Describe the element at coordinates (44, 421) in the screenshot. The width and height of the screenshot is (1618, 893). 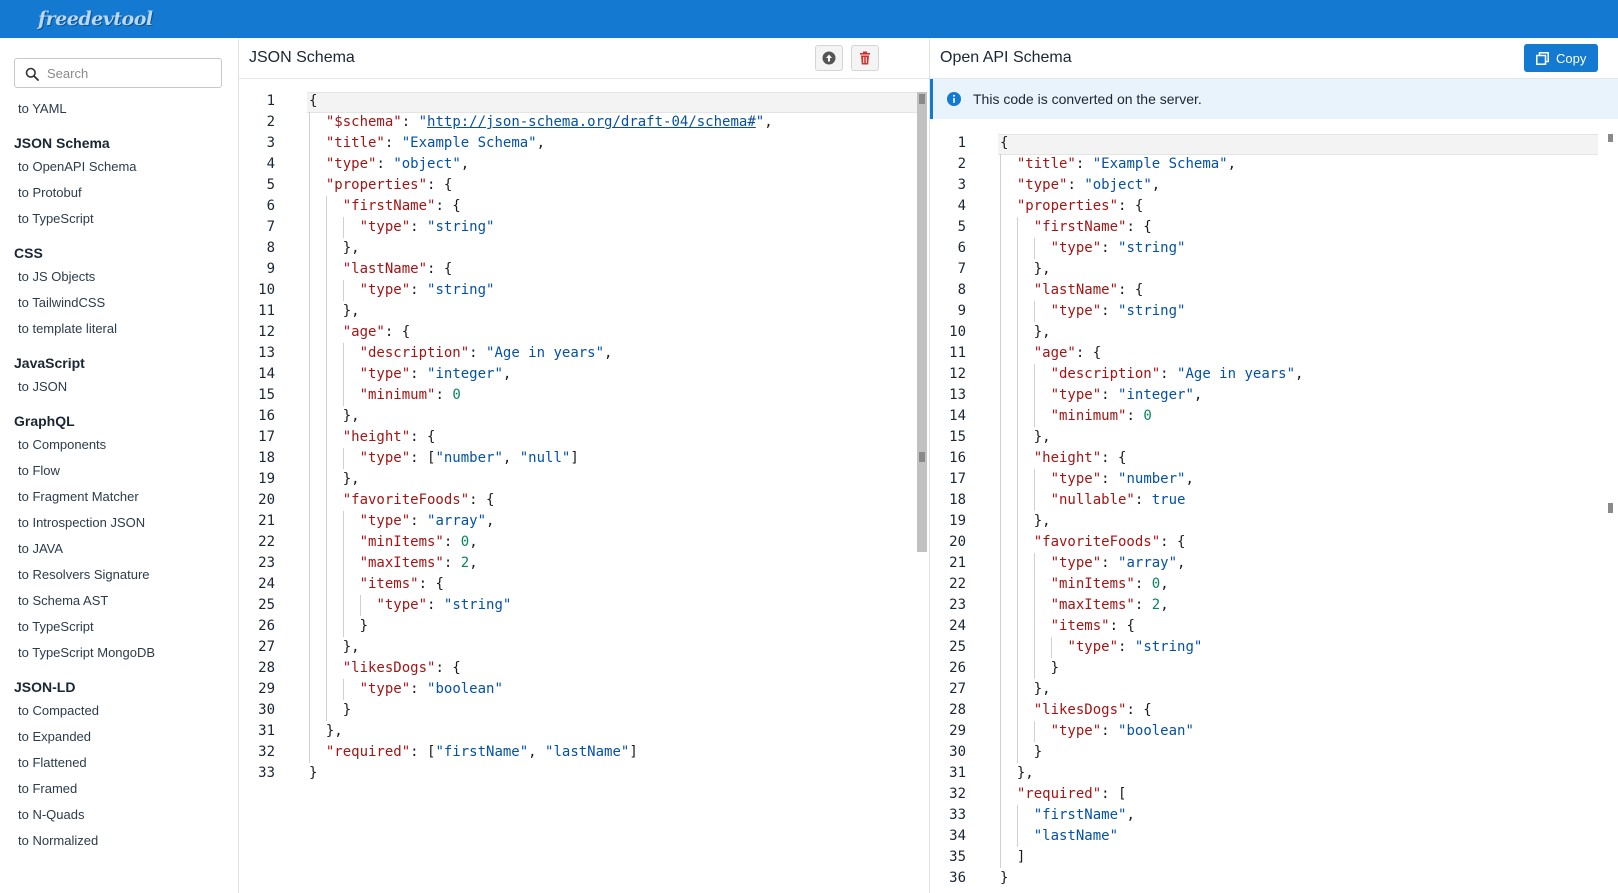
I see `nav-section-heading: GraphQL` at that location.